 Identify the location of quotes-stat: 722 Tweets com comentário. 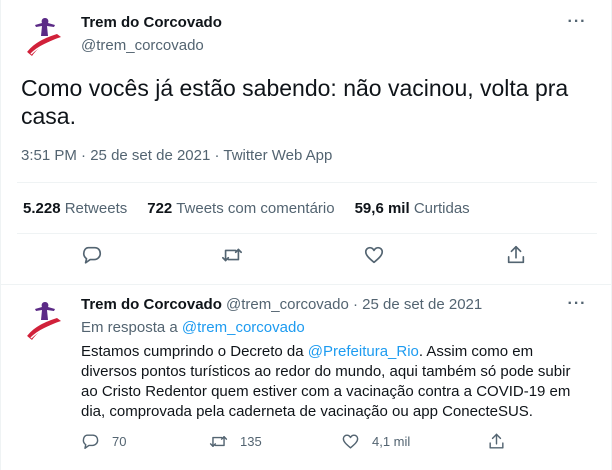
(240, 209).